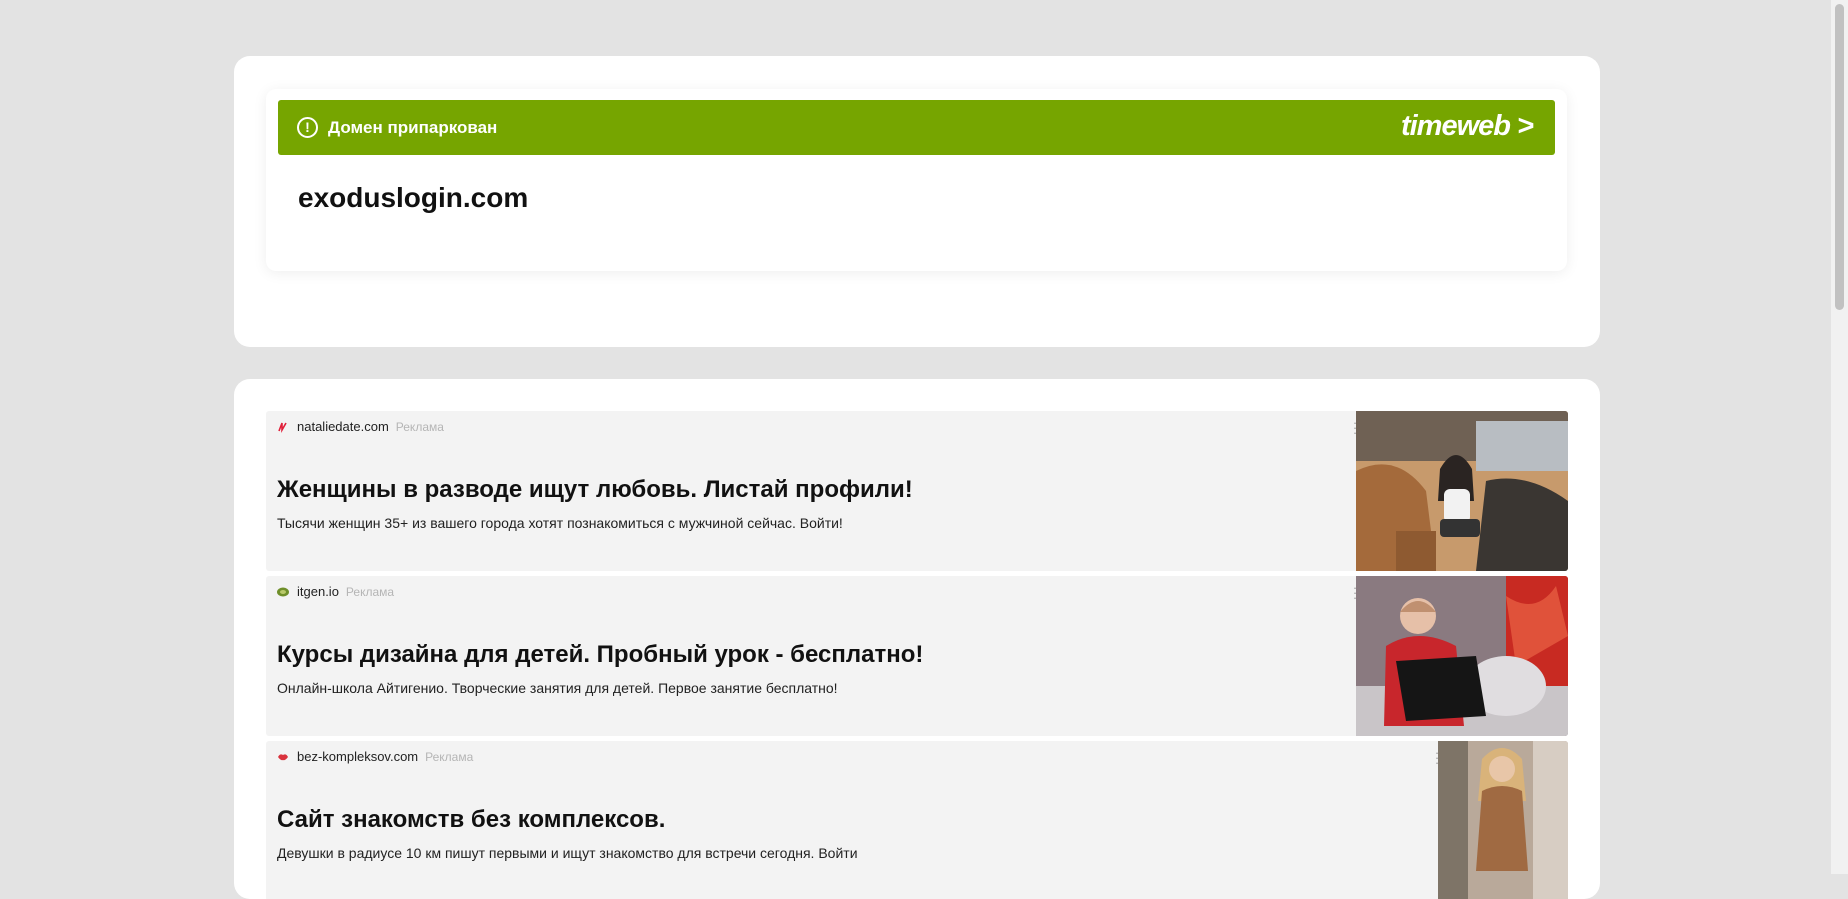 Image resolution: width=1848 pixels, height=899 pixels. I want to click on domain-name: exoduslogin.com, so click(413, 197).